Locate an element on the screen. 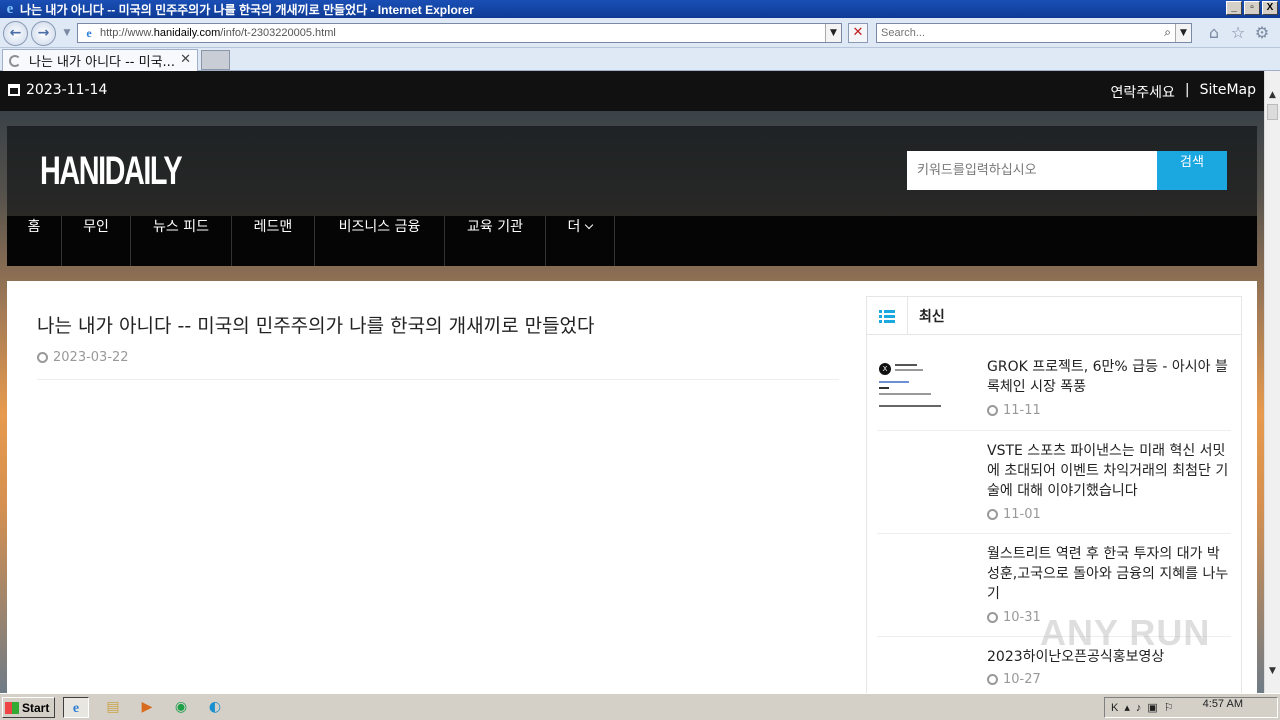 The width and height of the screenshot is (1280, 720). stop-button: ✕ is located at coordinates (858, 33).